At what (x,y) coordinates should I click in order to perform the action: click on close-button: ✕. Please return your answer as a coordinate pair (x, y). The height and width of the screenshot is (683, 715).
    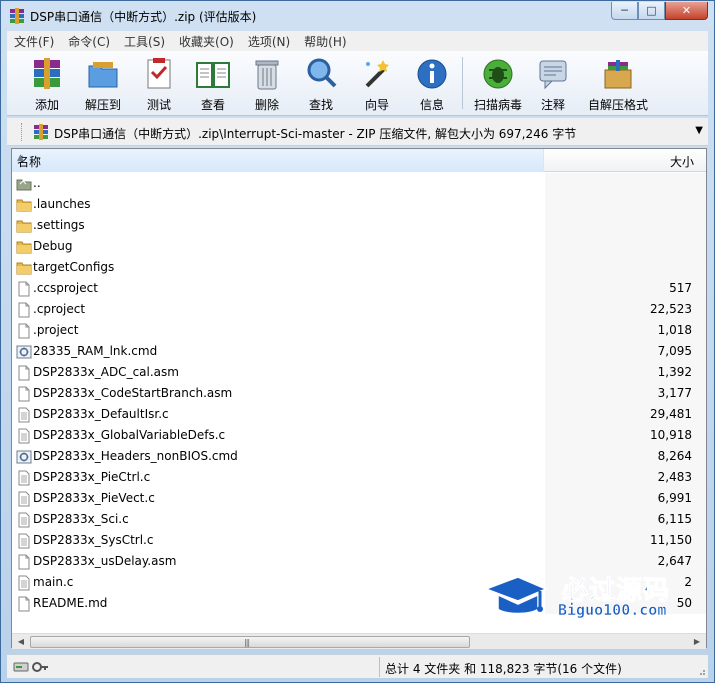
    Looking at the image, I should click on (686, 11).